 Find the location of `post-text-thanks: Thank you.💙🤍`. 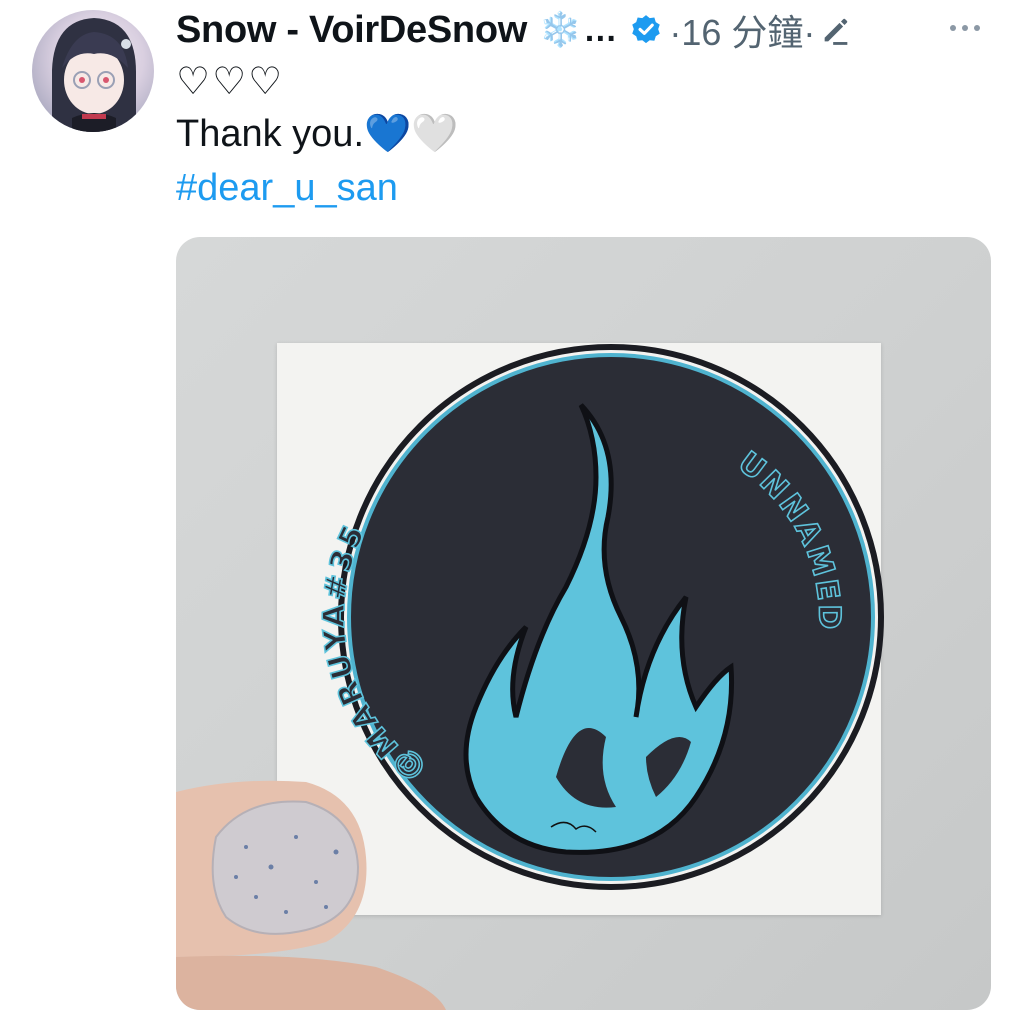

post-text-thanks: Thank you.💙🤍 is located at coordinates (317, 134).